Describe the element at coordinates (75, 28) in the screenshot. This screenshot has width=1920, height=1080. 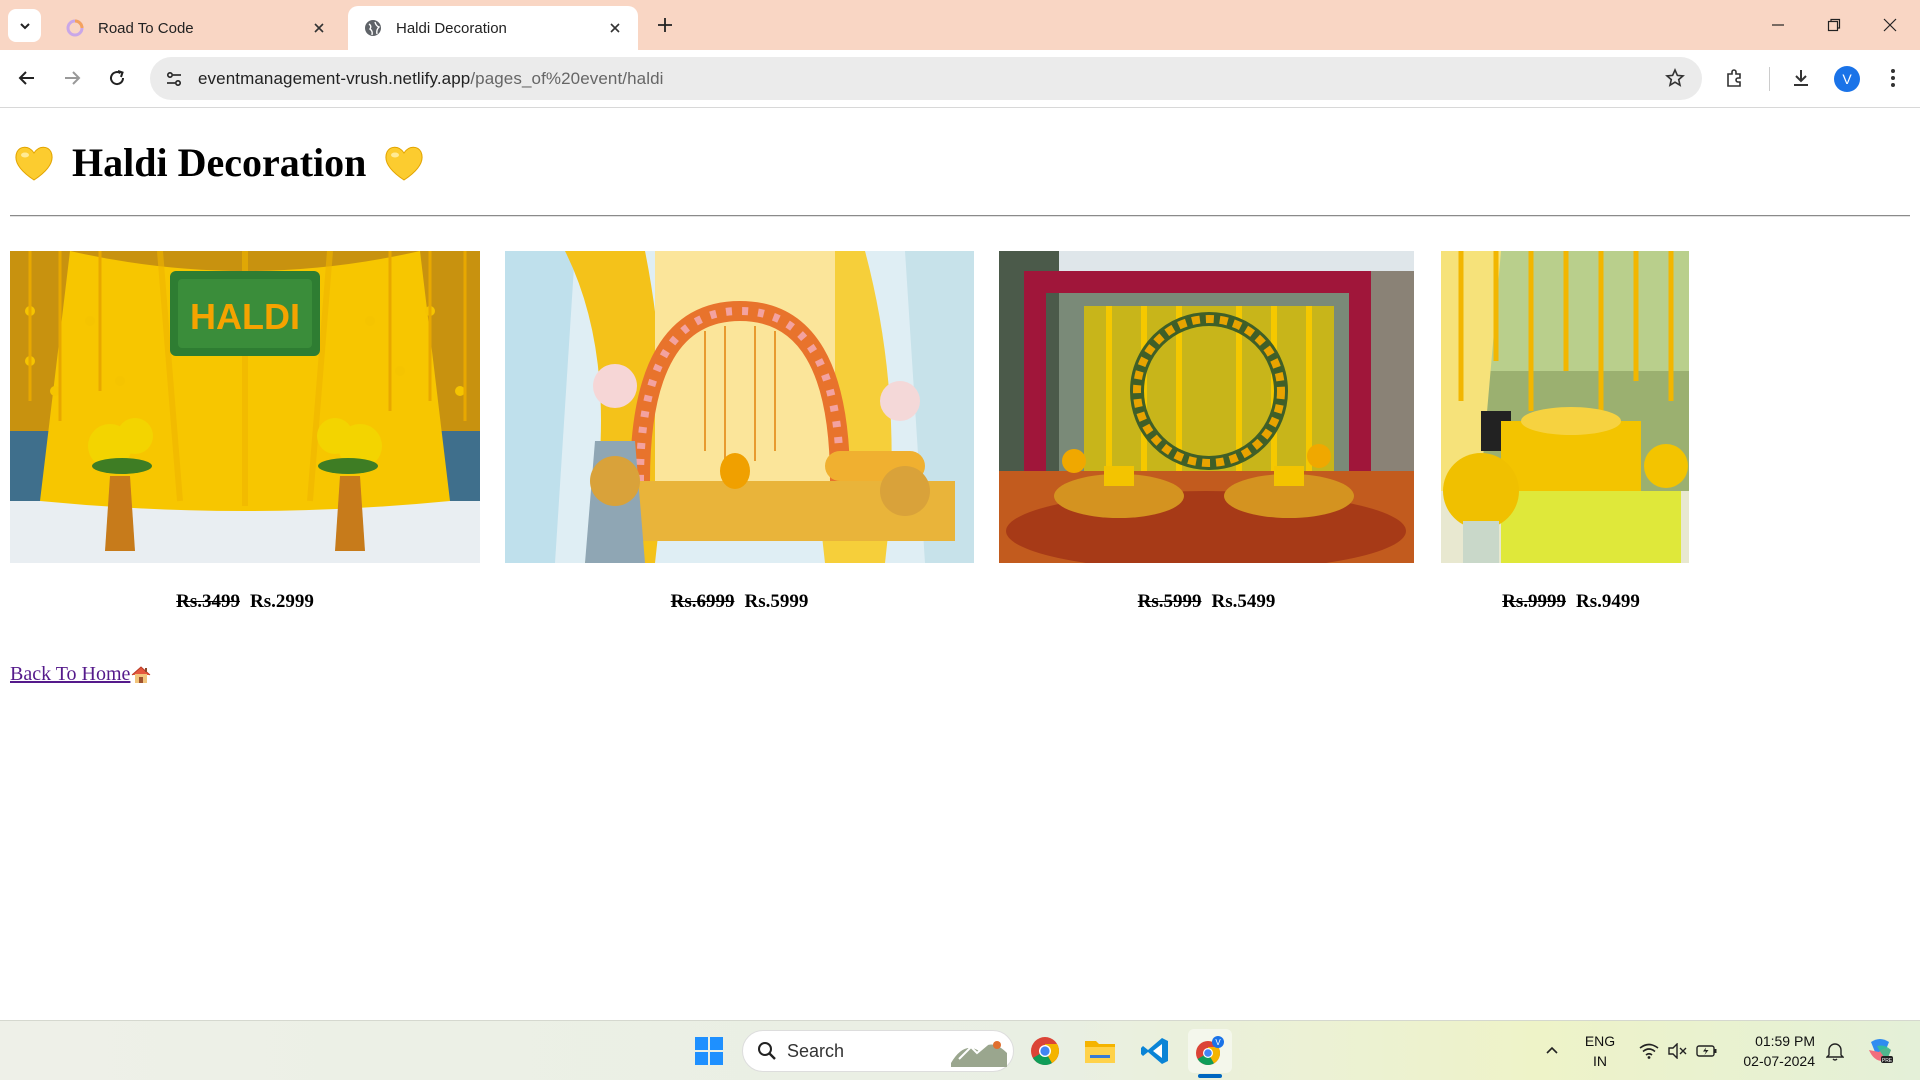
I see `road-to-code-favicon-icon` at that location.